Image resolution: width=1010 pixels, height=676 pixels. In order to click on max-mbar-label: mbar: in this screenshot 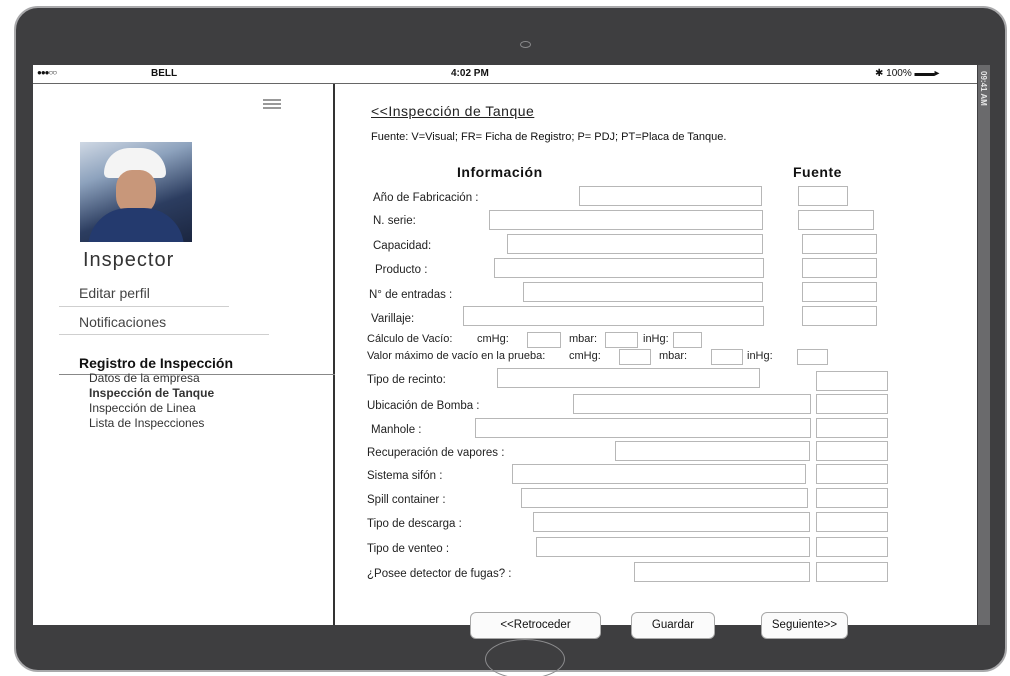, I will do `click(673, 356)`.